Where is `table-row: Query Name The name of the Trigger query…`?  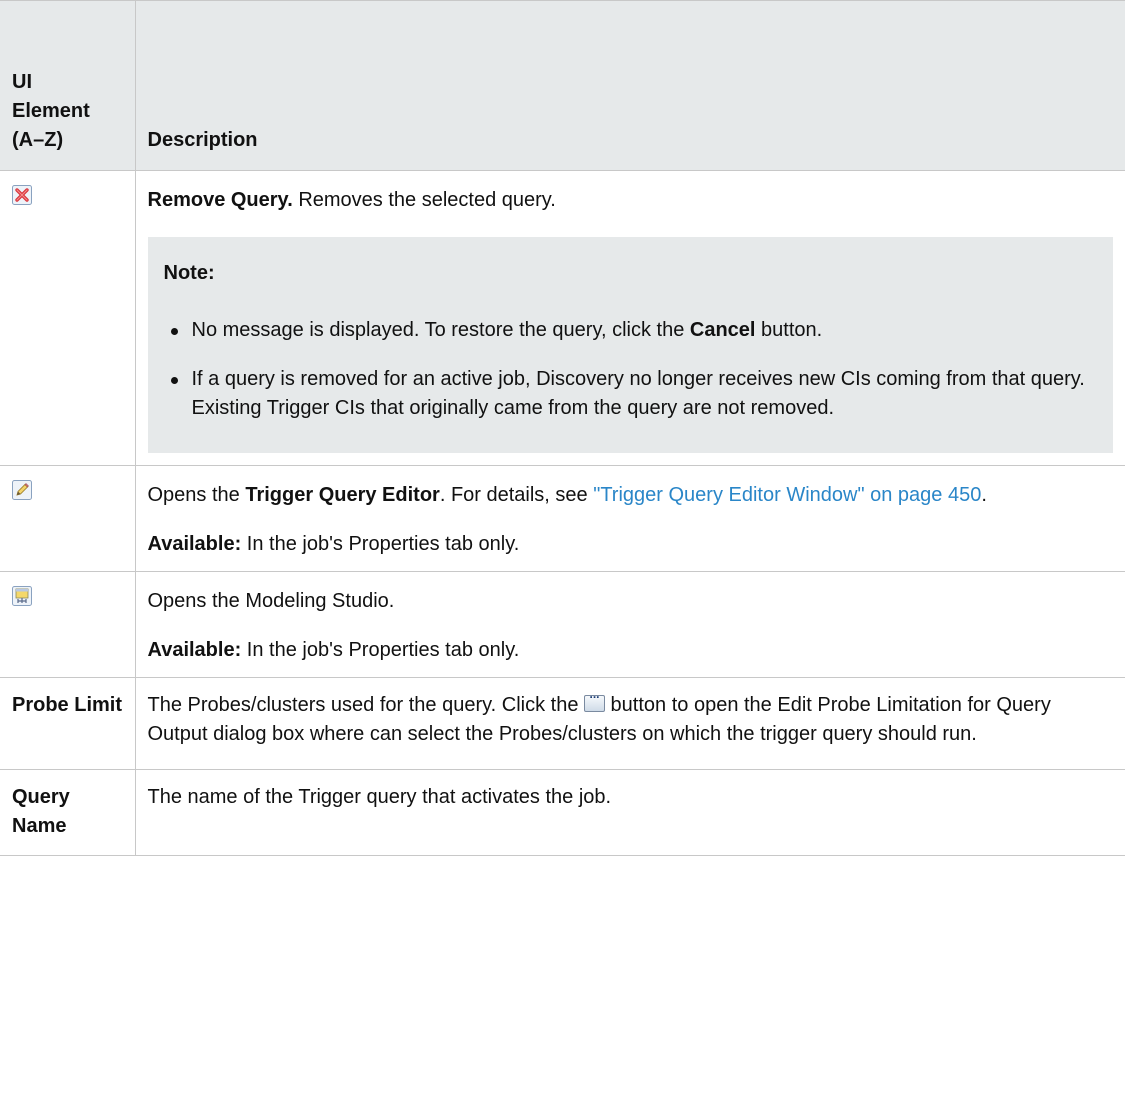 table-row: Query Name The name of the Trigger query… is located at coordinates (562, 812).